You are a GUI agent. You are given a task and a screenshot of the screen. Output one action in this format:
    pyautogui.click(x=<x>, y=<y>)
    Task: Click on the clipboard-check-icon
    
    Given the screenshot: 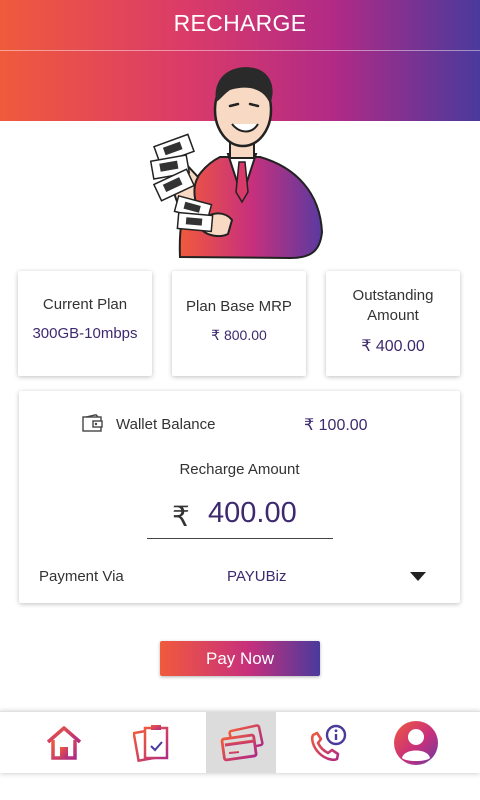 What is the action you would take?
    pyautogui.click(x=151, y=743)
    